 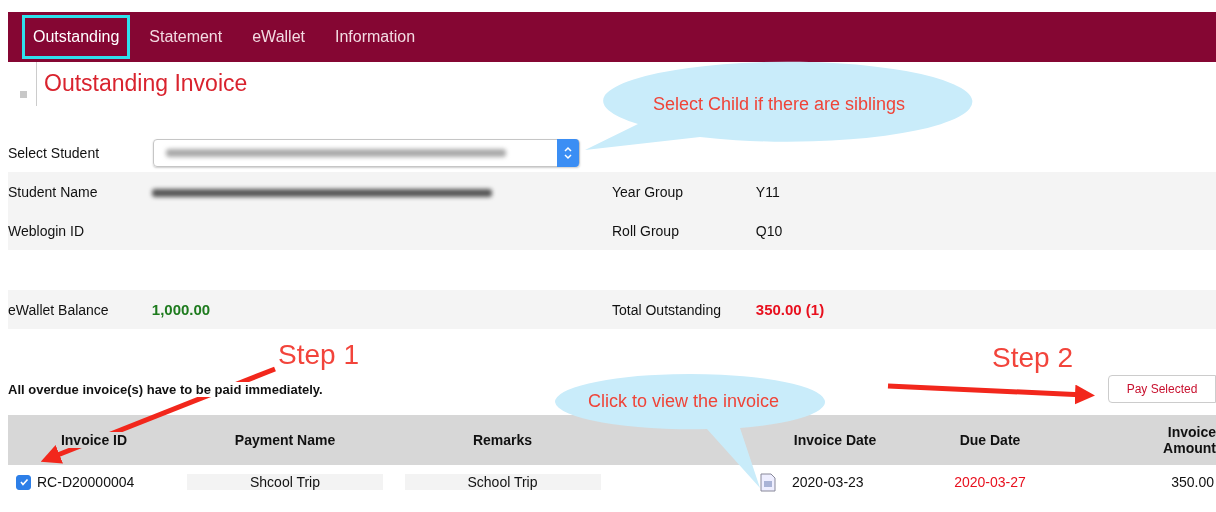 What do you see at coordinates (142, 84) in the screenshot?
I see `page-title: Outstanding Invoice` at bounding box center [142, 84].